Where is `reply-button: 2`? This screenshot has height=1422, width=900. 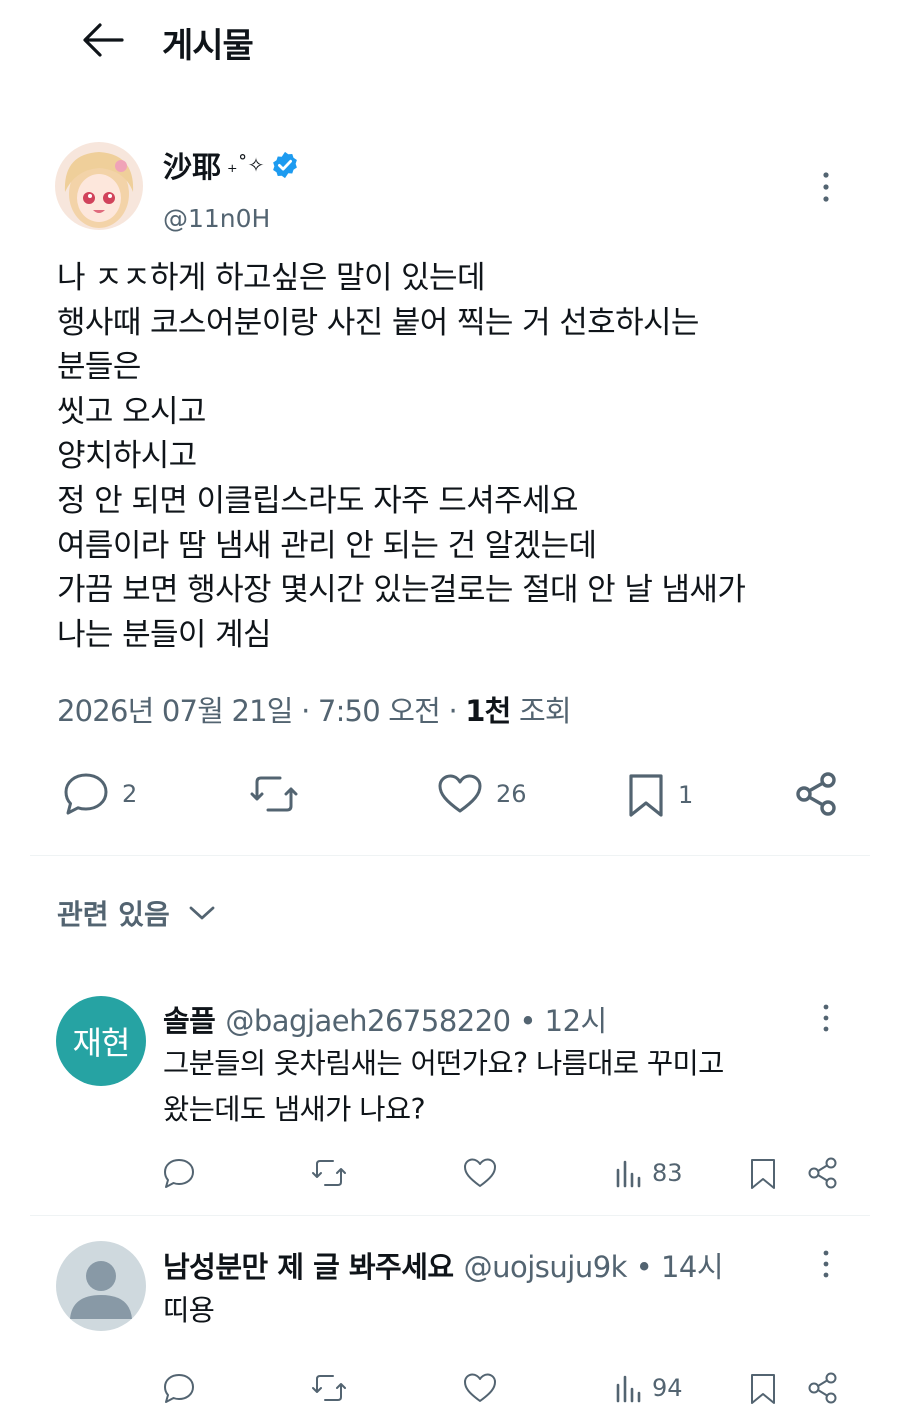 reply-button: 2 is located at coordinates (99, 794).